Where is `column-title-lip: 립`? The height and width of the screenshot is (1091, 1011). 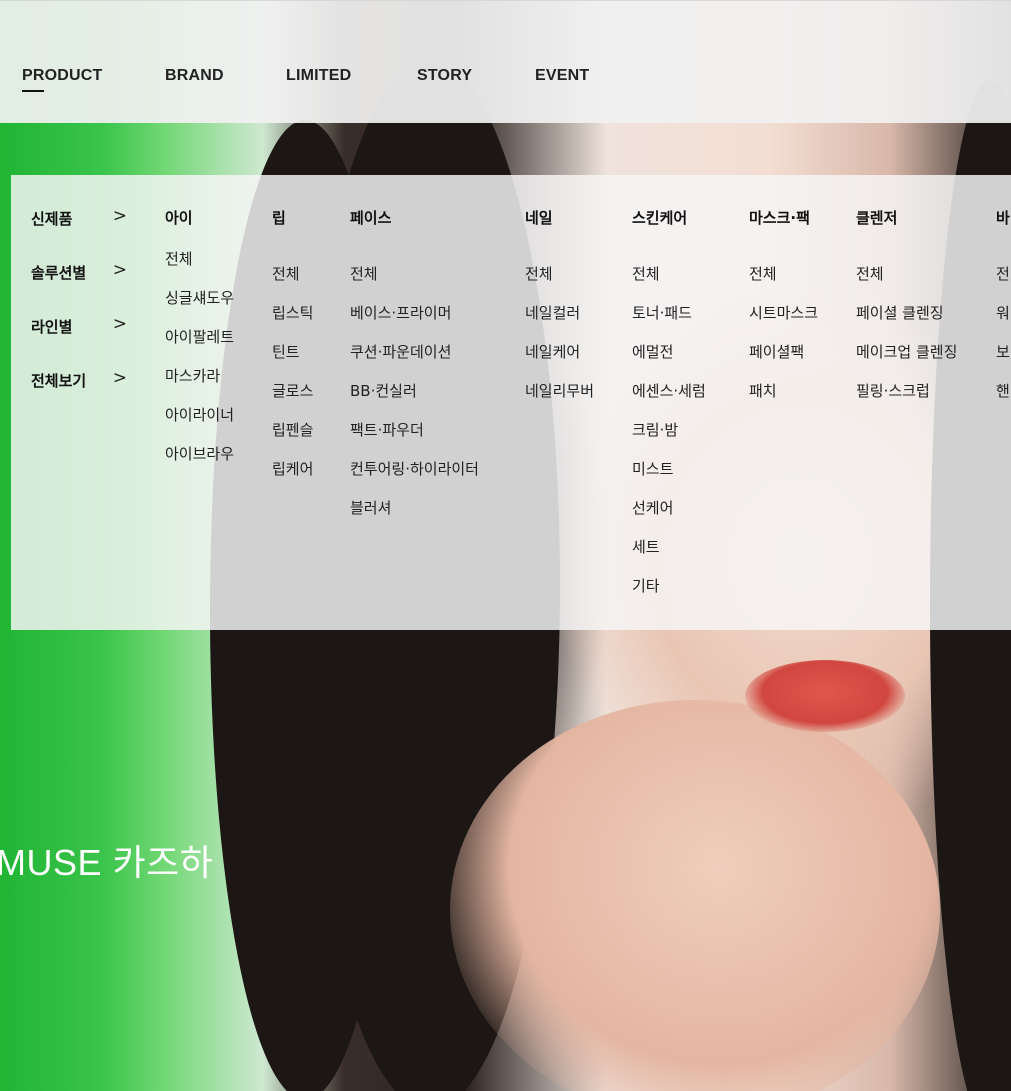
column-title-lip: 립 is located at coordinates (279, 217).